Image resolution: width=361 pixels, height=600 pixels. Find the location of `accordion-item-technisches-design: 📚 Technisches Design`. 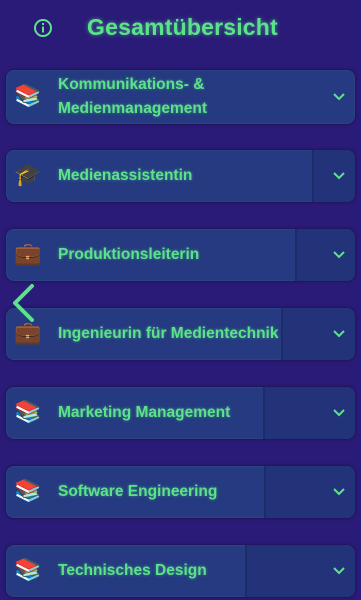

accordion-item-technisches-design: 📚 Technisches Design is located at coordinates (180, 571).